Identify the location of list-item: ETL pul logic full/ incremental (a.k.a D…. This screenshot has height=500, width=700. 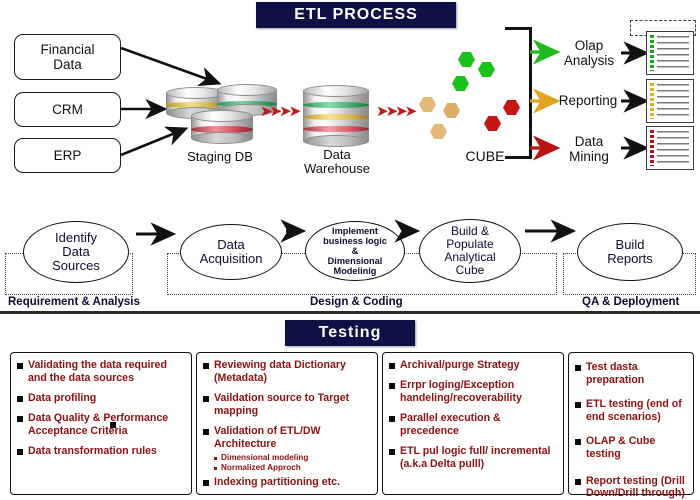
(473, 458).